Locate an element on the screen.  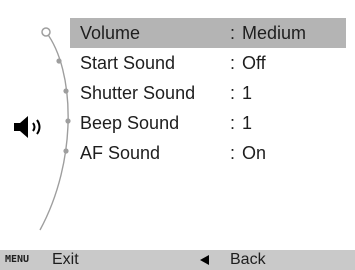
menu-item-value: Off is located at coordinates (254, 63).